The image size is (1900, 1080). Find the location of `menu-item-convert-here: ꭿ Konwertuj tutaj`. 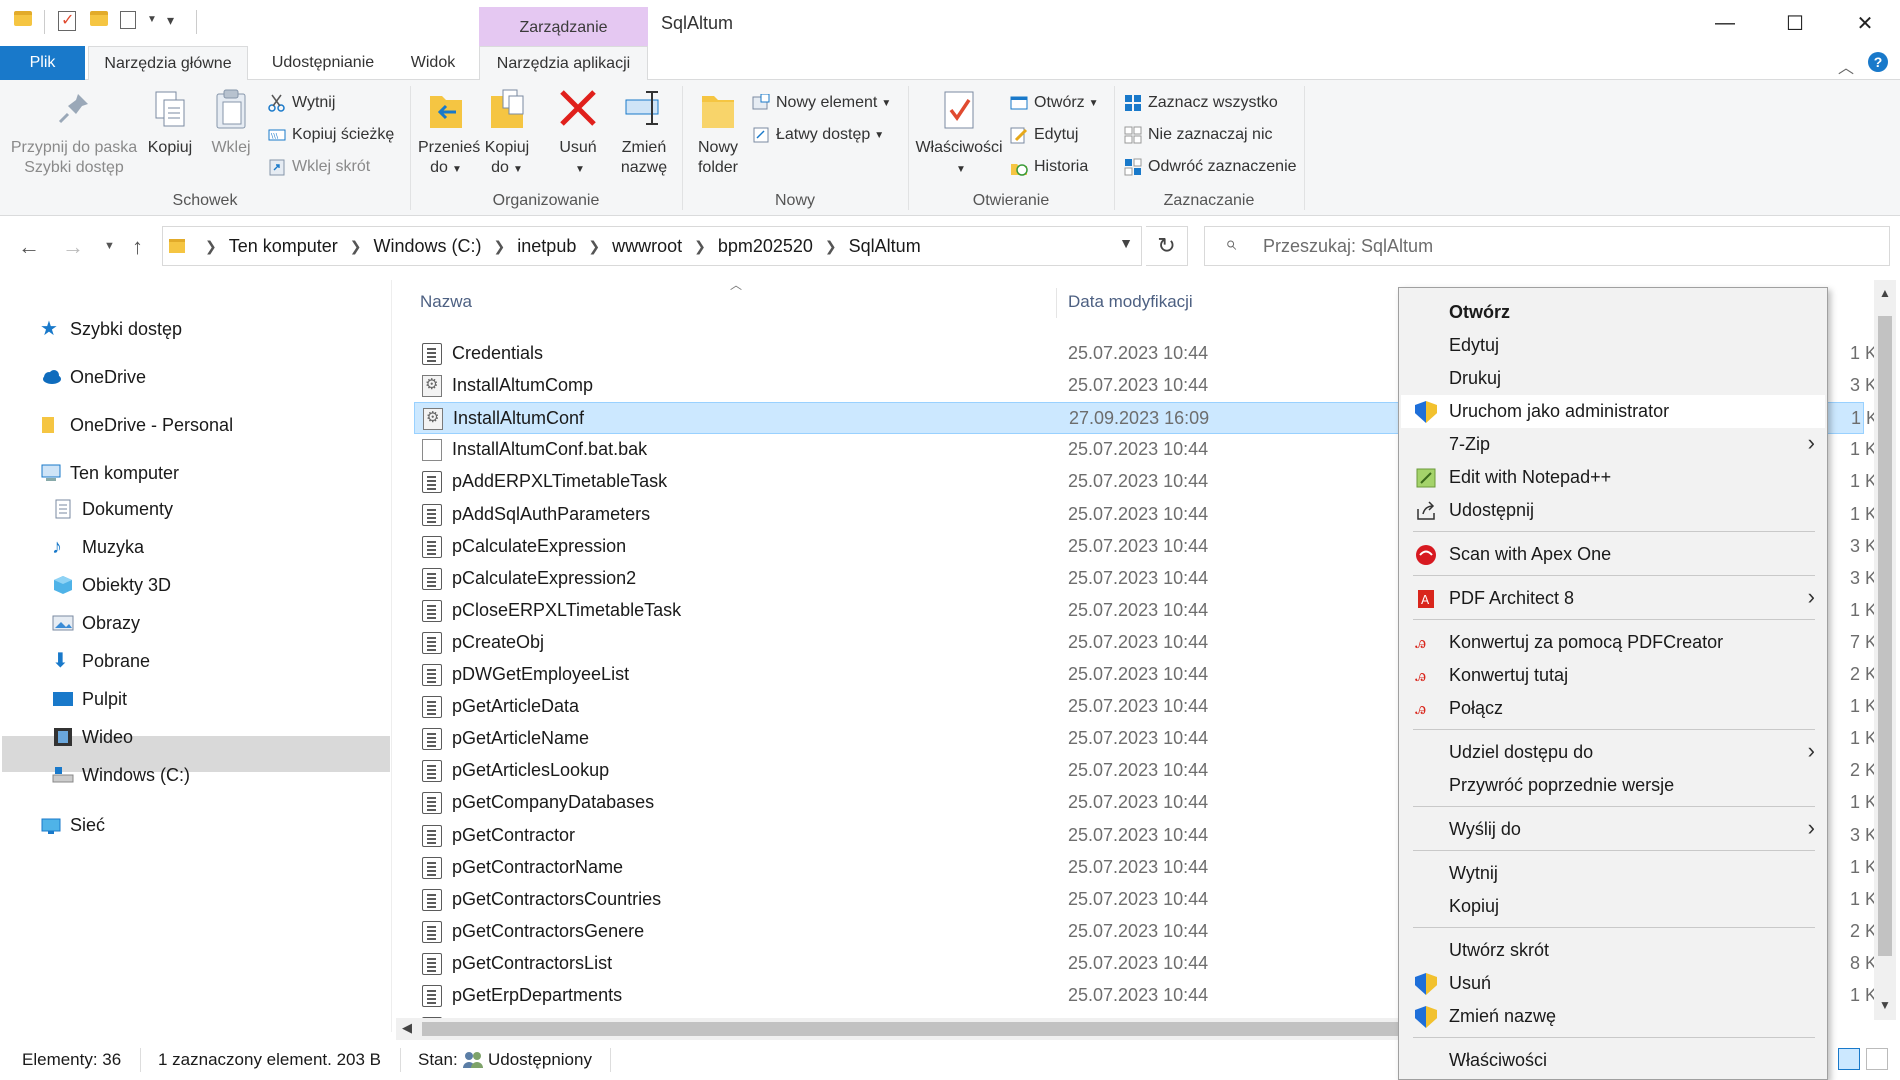

menu-item-convert-here: ꭿ Konwertuj tutaj is located at coordinates (1613, 675).